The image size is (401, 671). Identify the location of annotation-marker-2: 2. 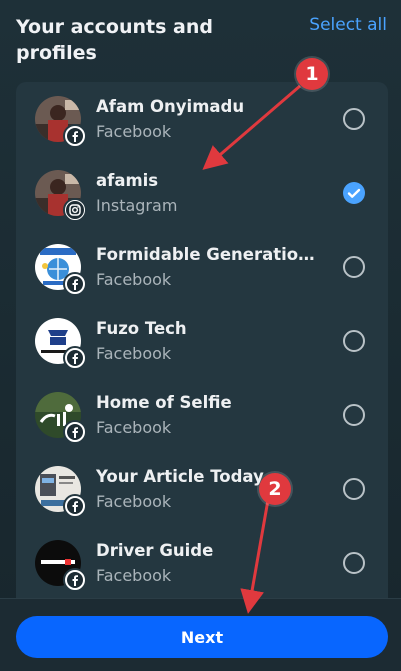
(275, 489).